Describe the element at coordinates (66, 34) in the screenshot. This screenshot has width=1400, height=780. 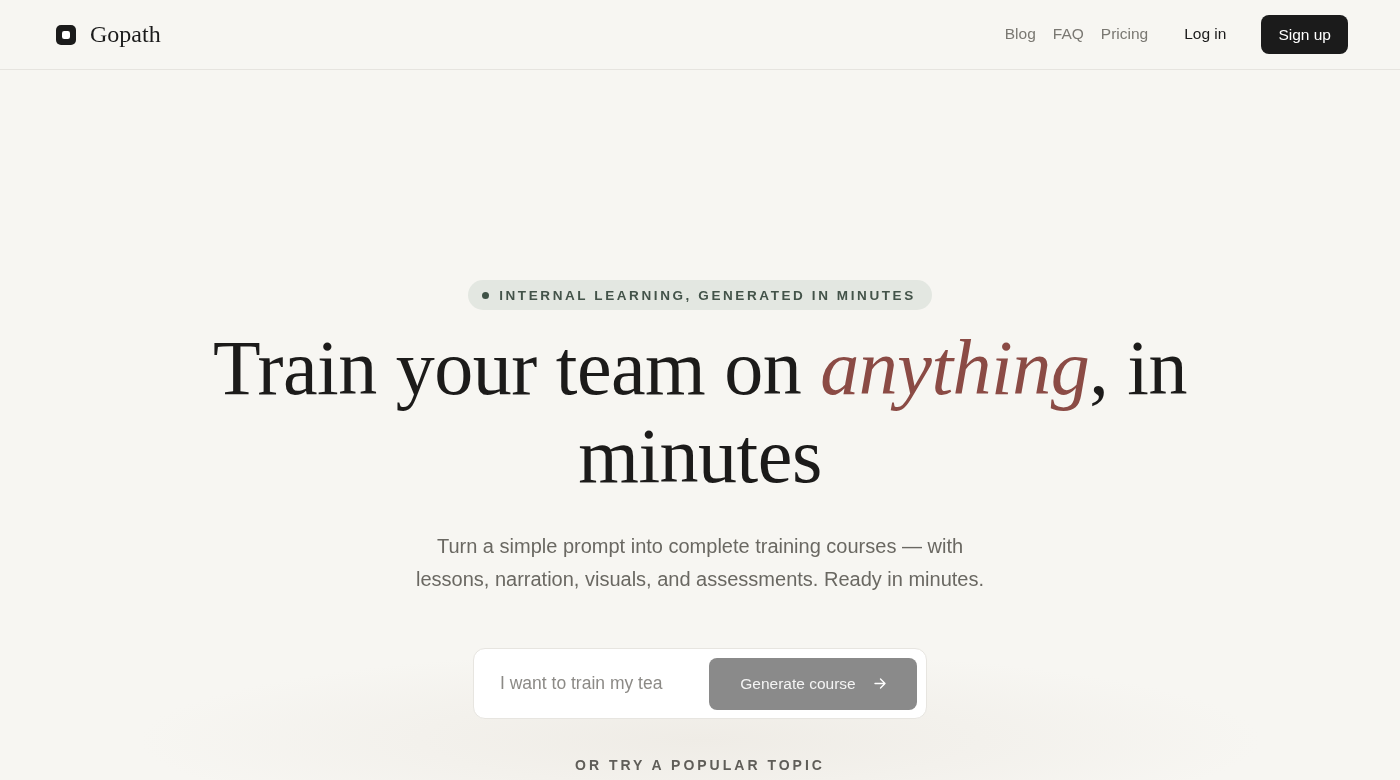
I see `logo-icon` at that location.